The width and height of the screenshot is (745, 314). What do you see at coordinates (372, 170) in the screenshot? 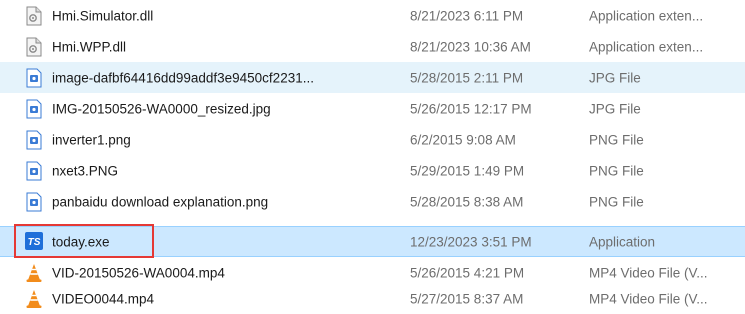
I see `file-row-nxet3: nxet3.PNG 5/29/2015 1:49 PM PNG File` at bounding box center [372, 170].